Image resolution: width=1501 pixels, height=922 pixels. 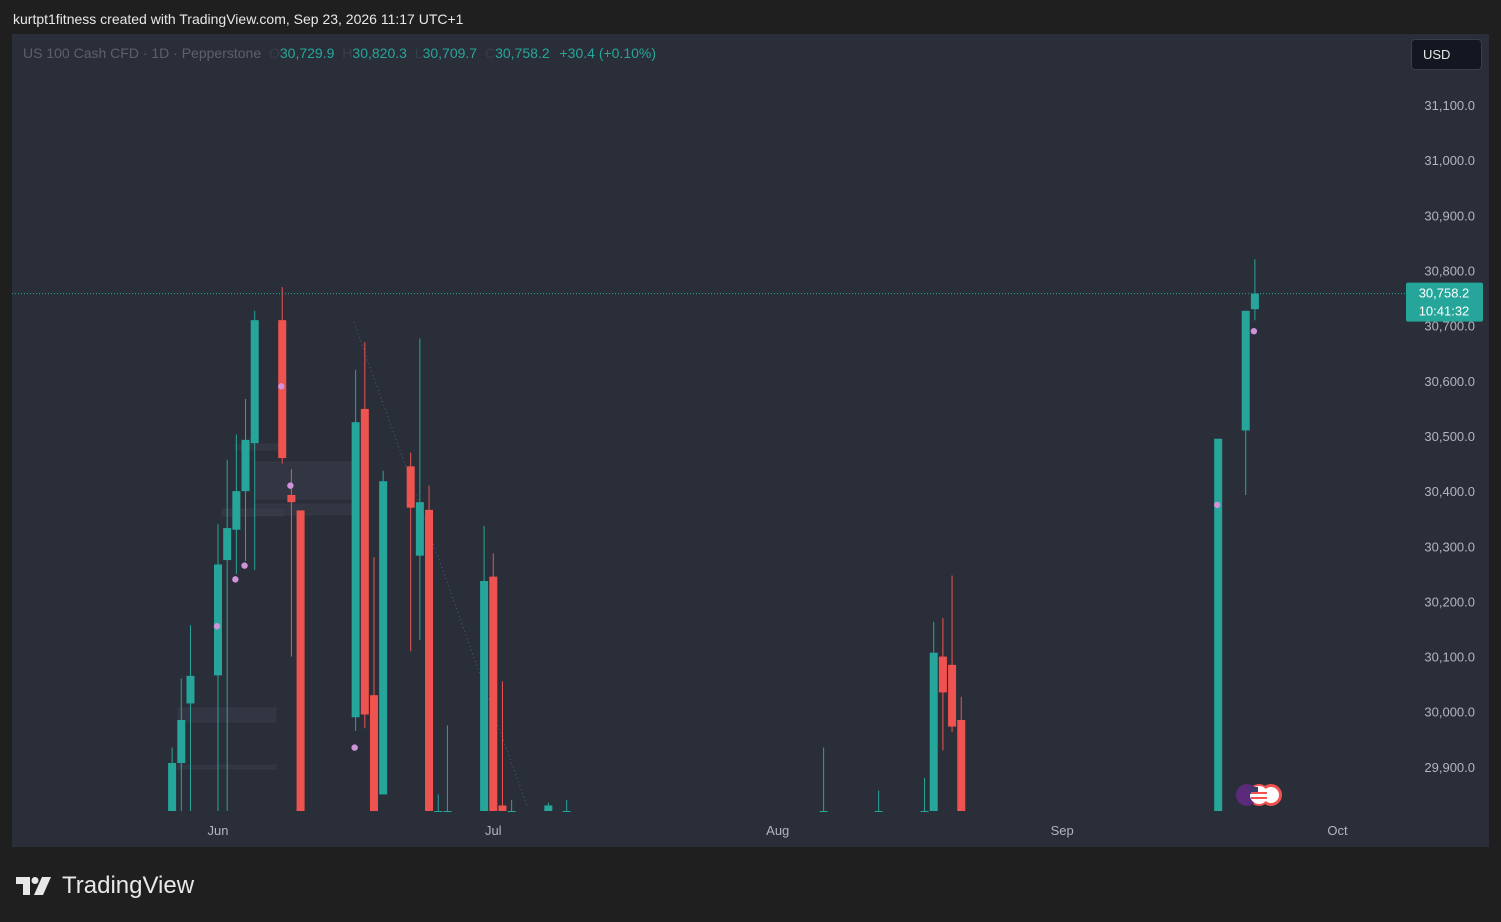 I want to click on price-tick-label: 30,900.0, so click(x=1449, y=215).